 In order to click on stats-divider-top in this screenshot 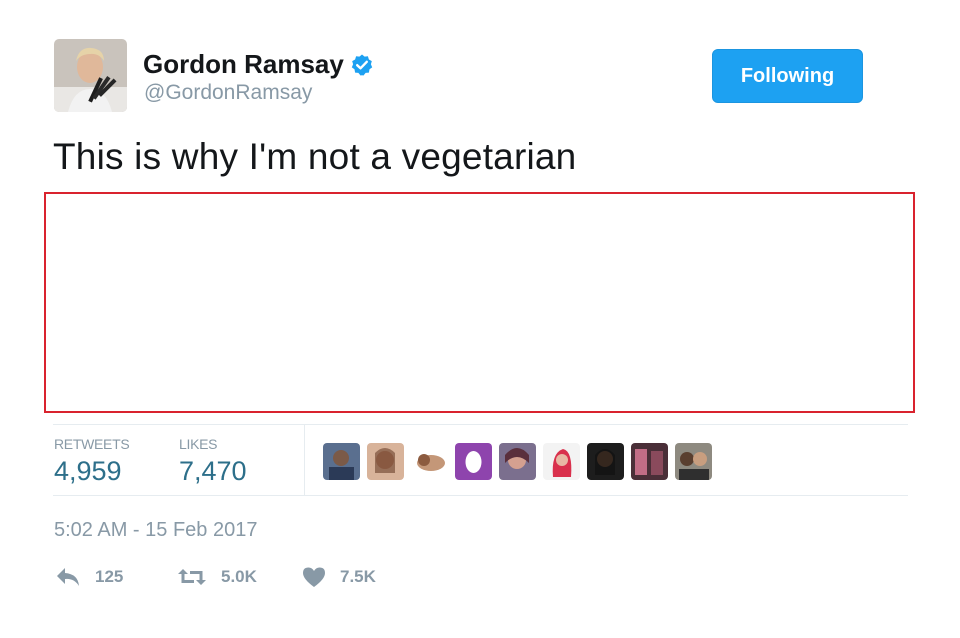, I will do `click(480, 424)`.